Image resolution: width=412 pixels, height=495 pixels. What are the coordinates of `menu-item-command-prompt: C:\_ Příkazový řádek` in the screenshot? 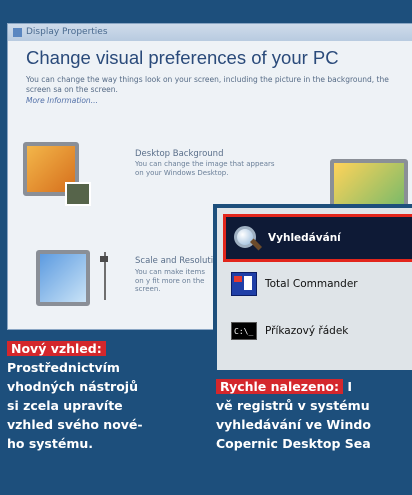 It's located at (317, 331).